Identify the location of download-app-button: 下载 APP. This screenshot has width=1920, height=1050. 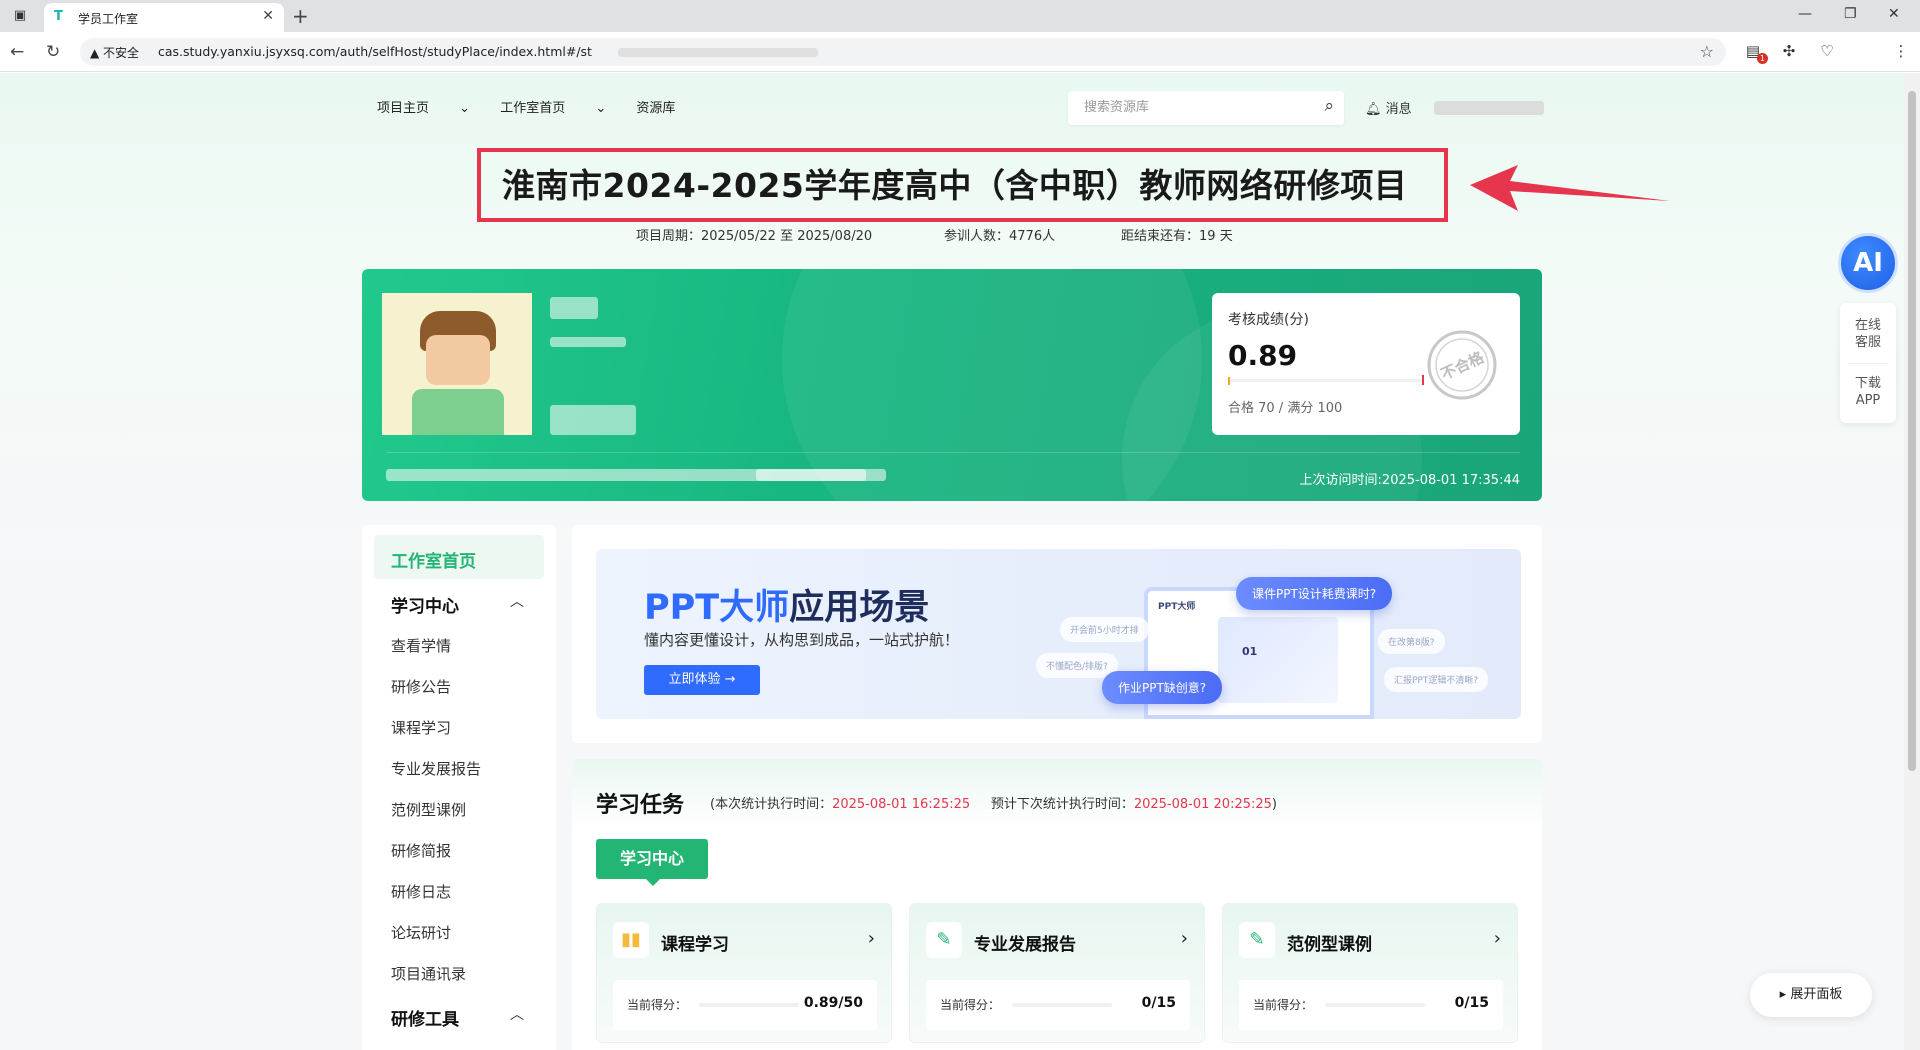
(1868, 392).